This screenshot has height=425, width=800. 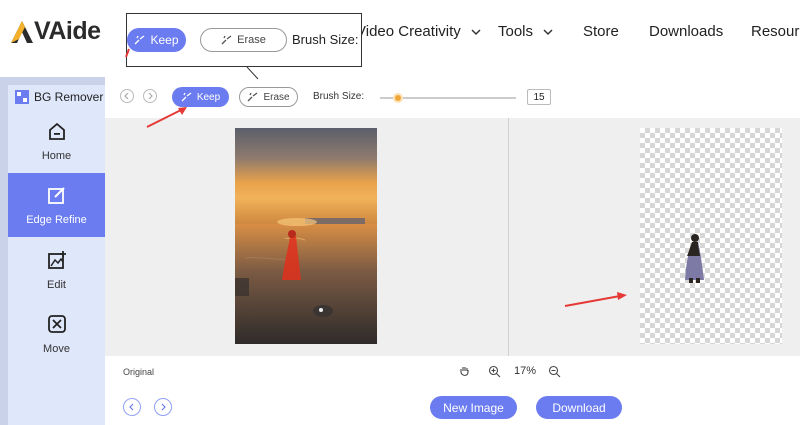 I want to click on brush-size-label: Brush Size:, so click(x=339, y=96).